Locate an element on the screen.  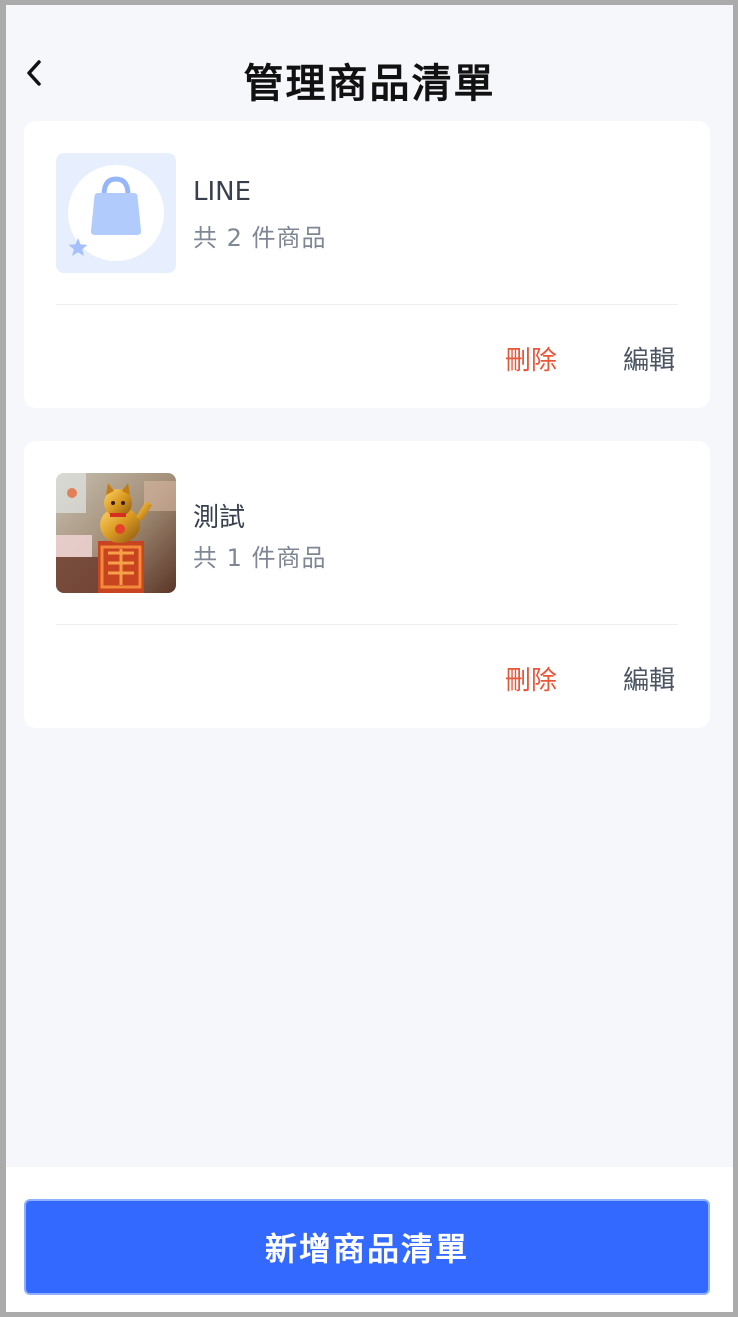
list-name: 測試 is located at coordinates (219, 518).